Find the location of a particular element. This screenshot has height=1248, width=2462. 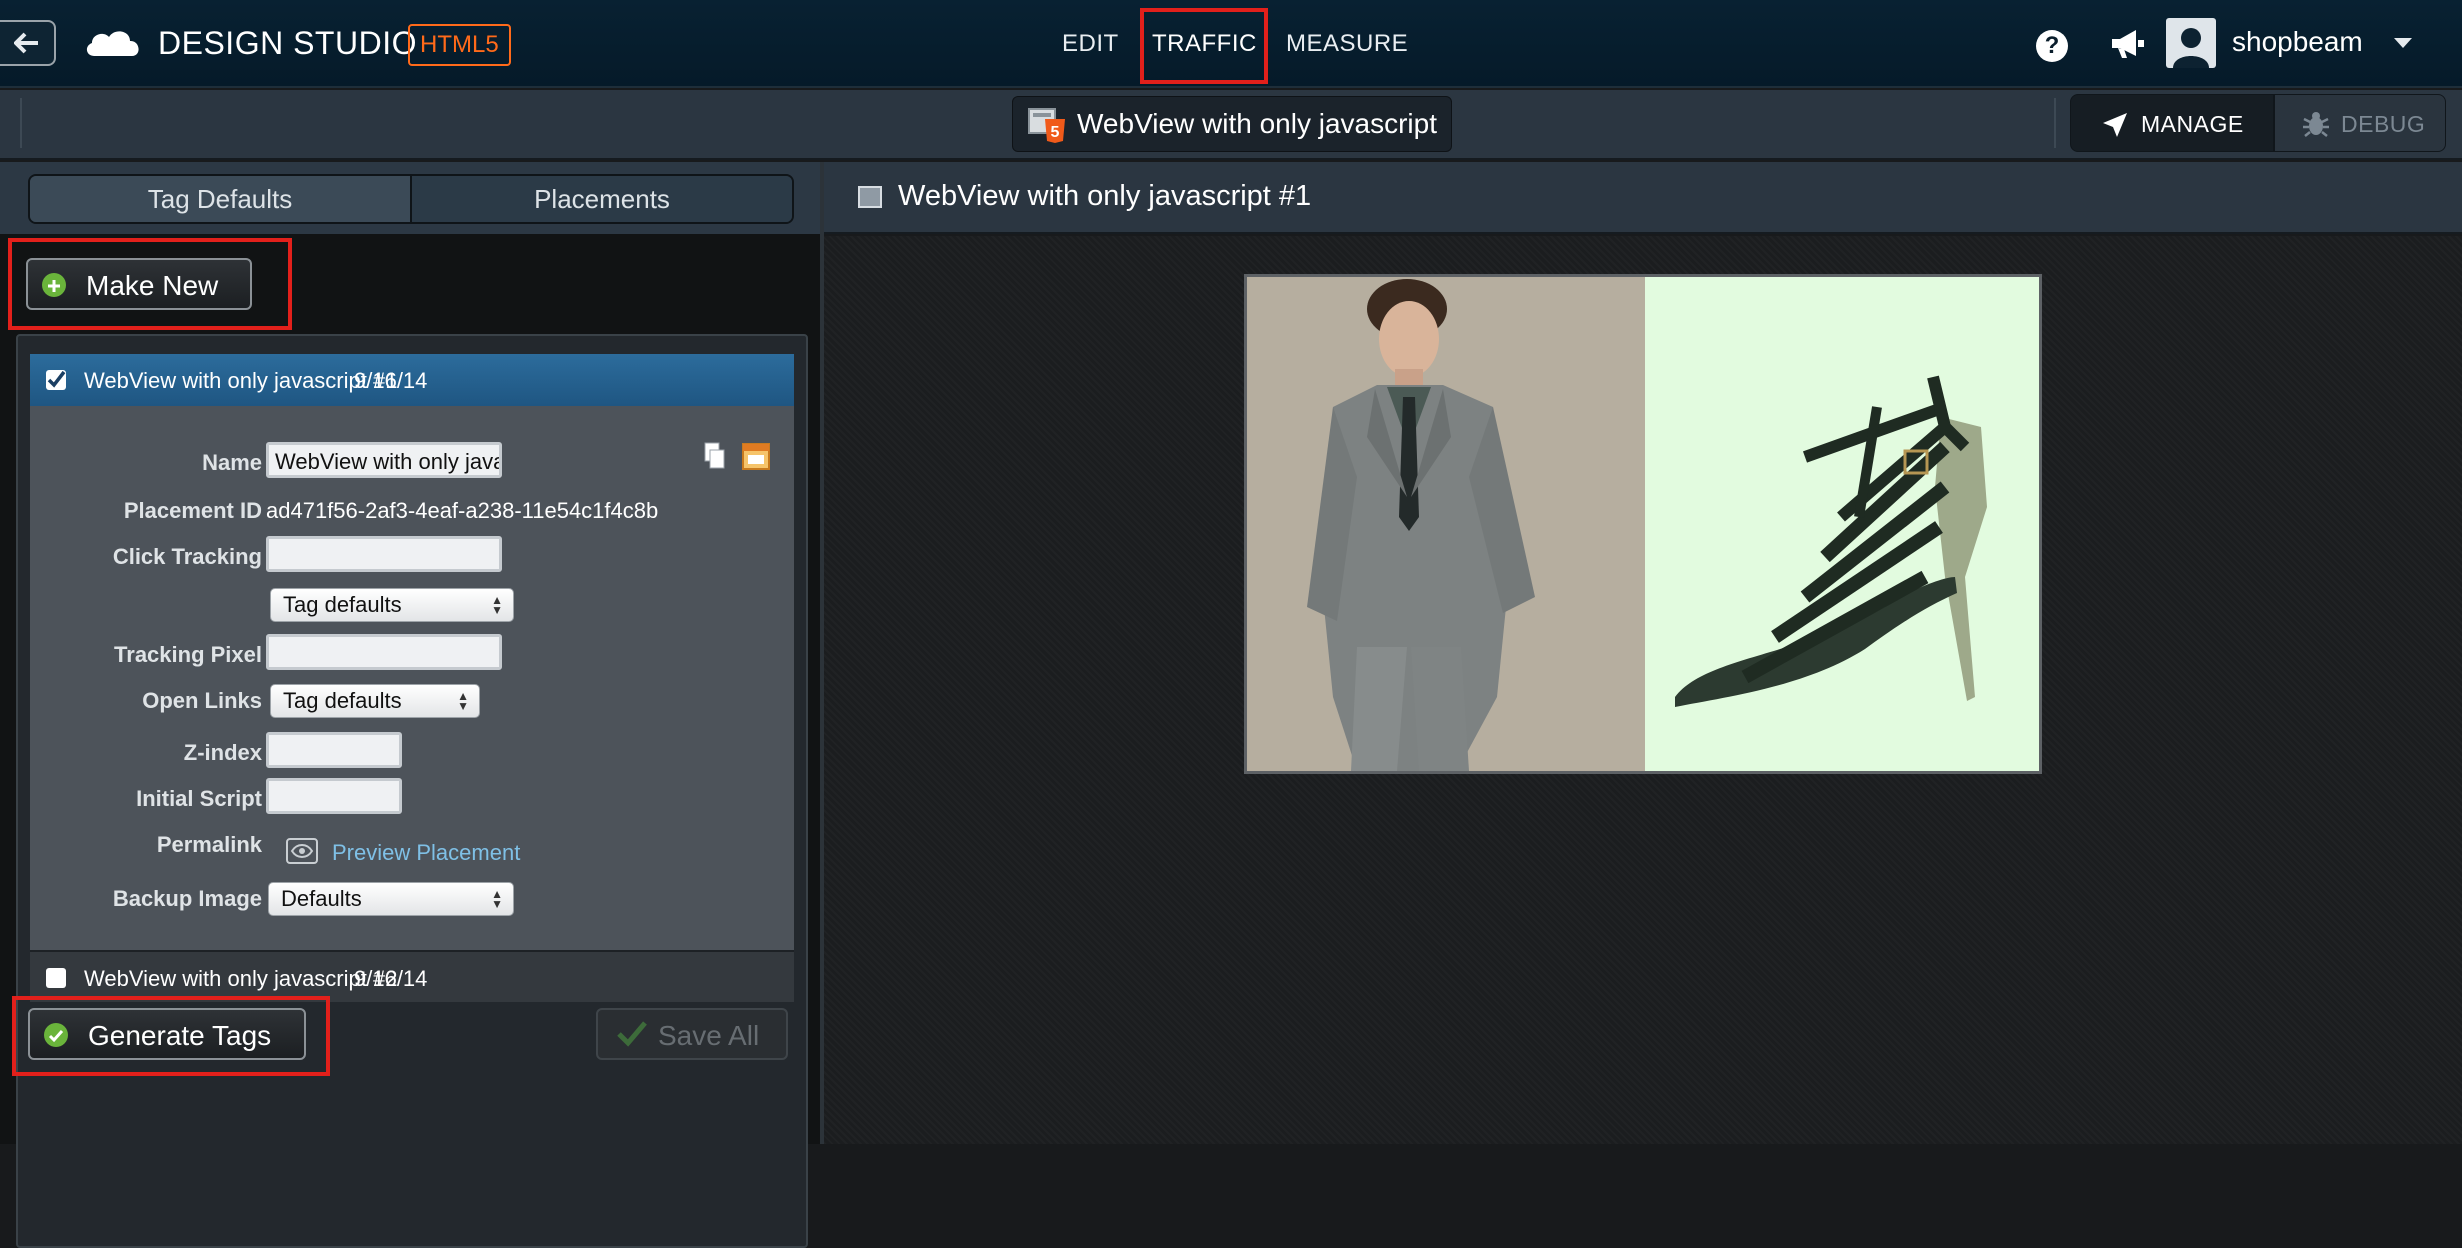

debug-button: DEBUG is located at coordinates (2360, 123).